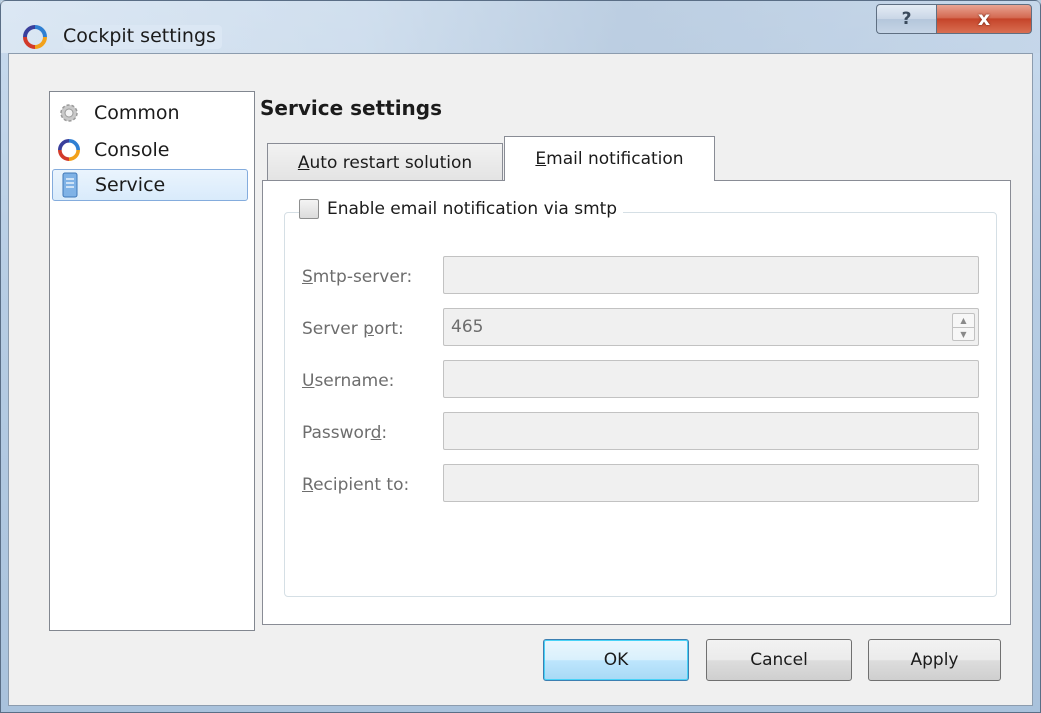 The image size is (1041, 713). I want to click on nav-item-common: Common, so click(150, 113).